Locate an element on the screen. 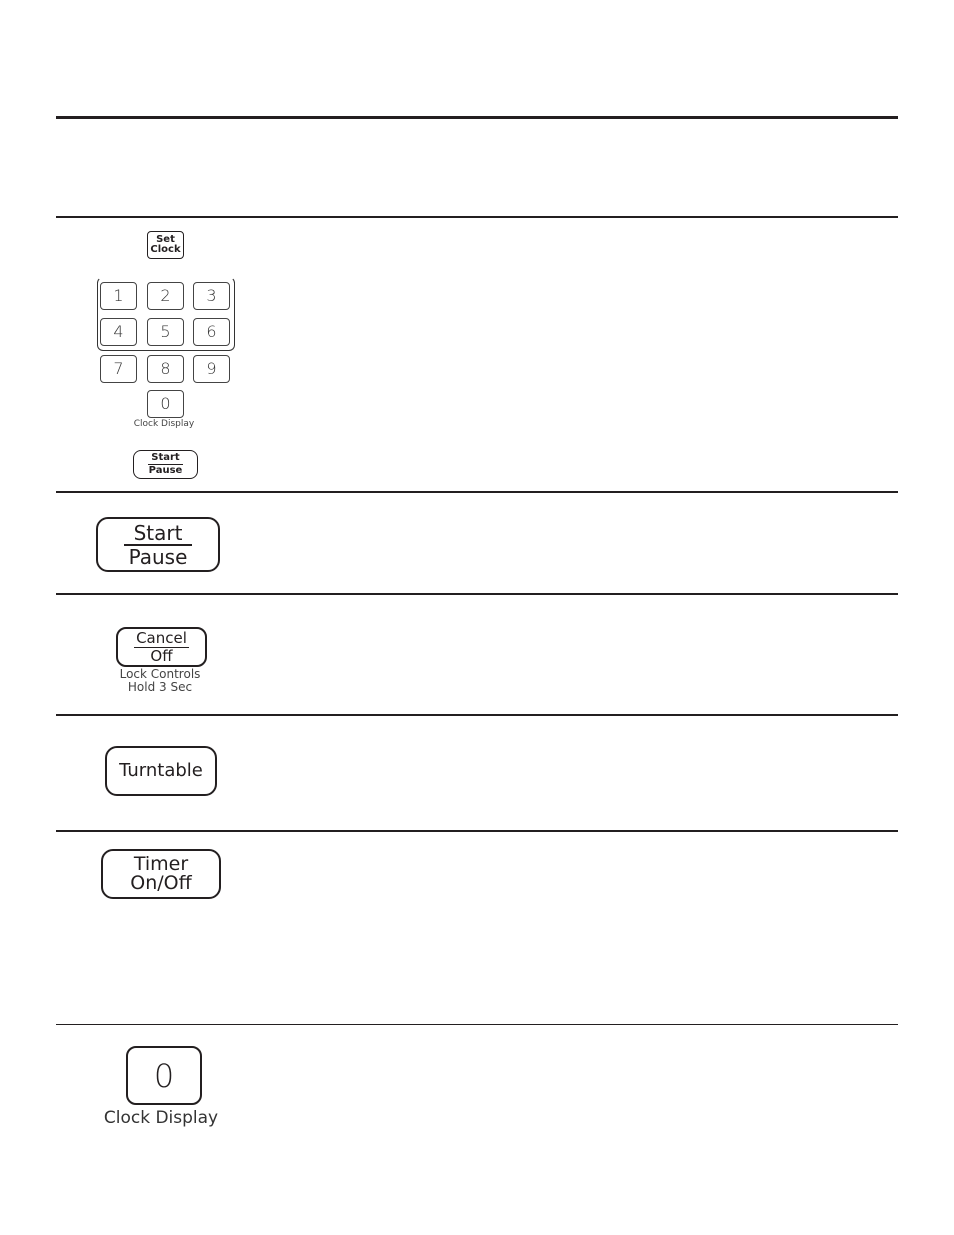  key-label: 9 is located at coordinates (211, 368).